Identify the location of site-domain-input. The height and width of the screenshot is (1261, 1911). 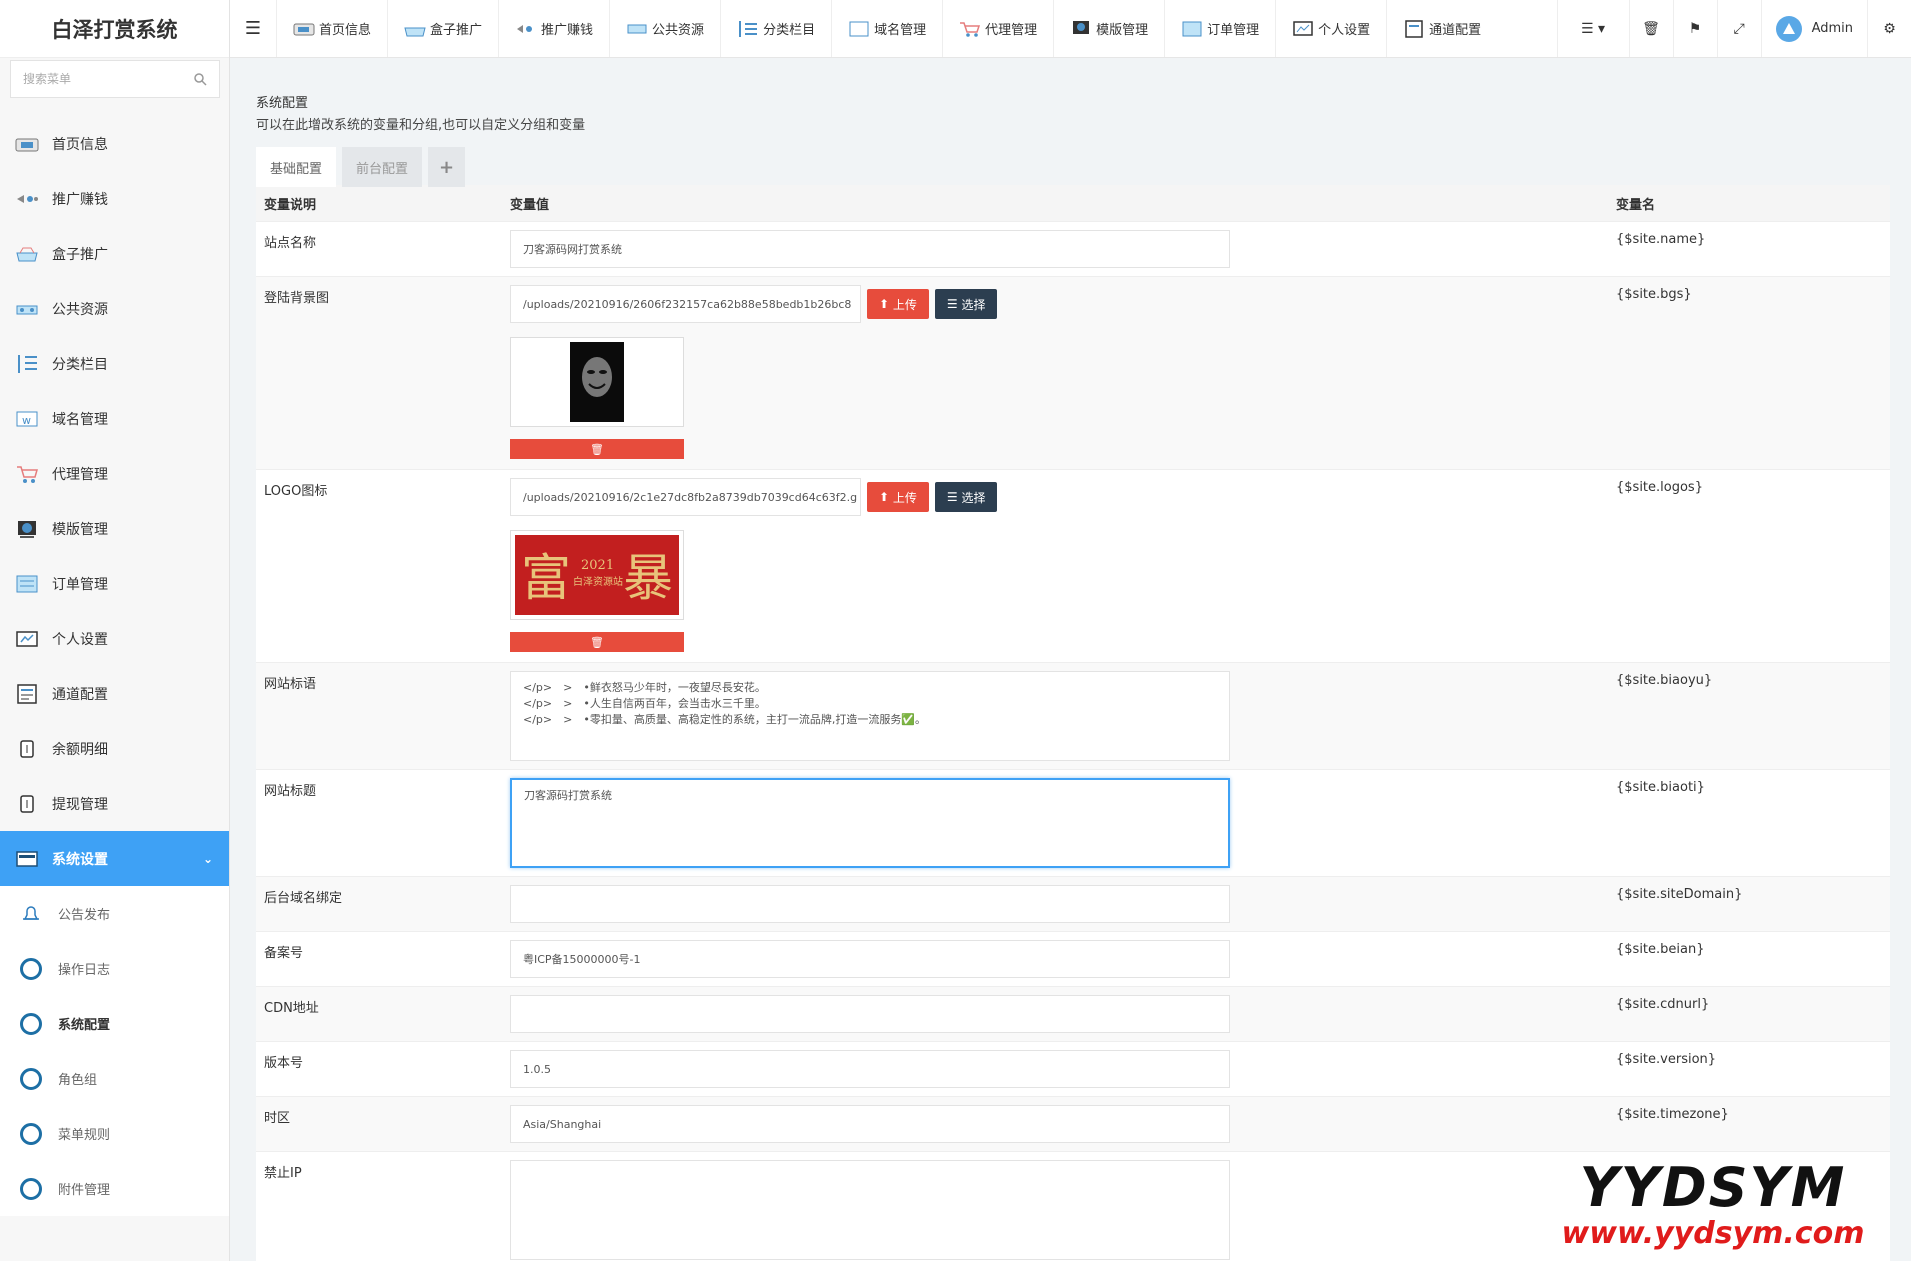
(870, 904).